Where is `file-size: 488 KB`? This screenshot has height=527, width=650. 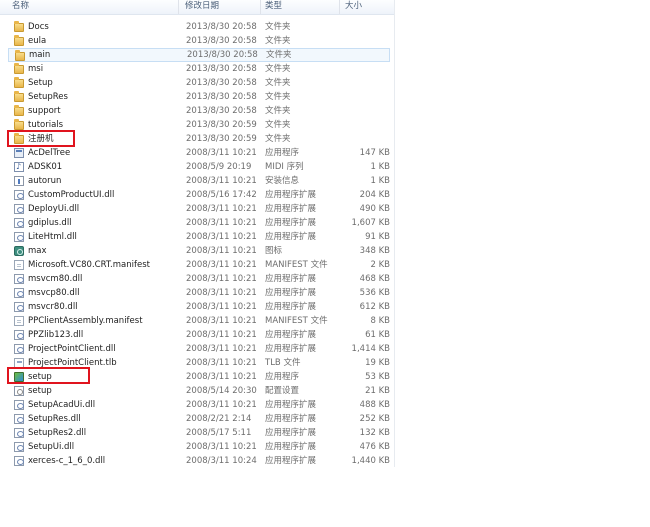
file-size: 488 KB is located at coordinates (374, 405).